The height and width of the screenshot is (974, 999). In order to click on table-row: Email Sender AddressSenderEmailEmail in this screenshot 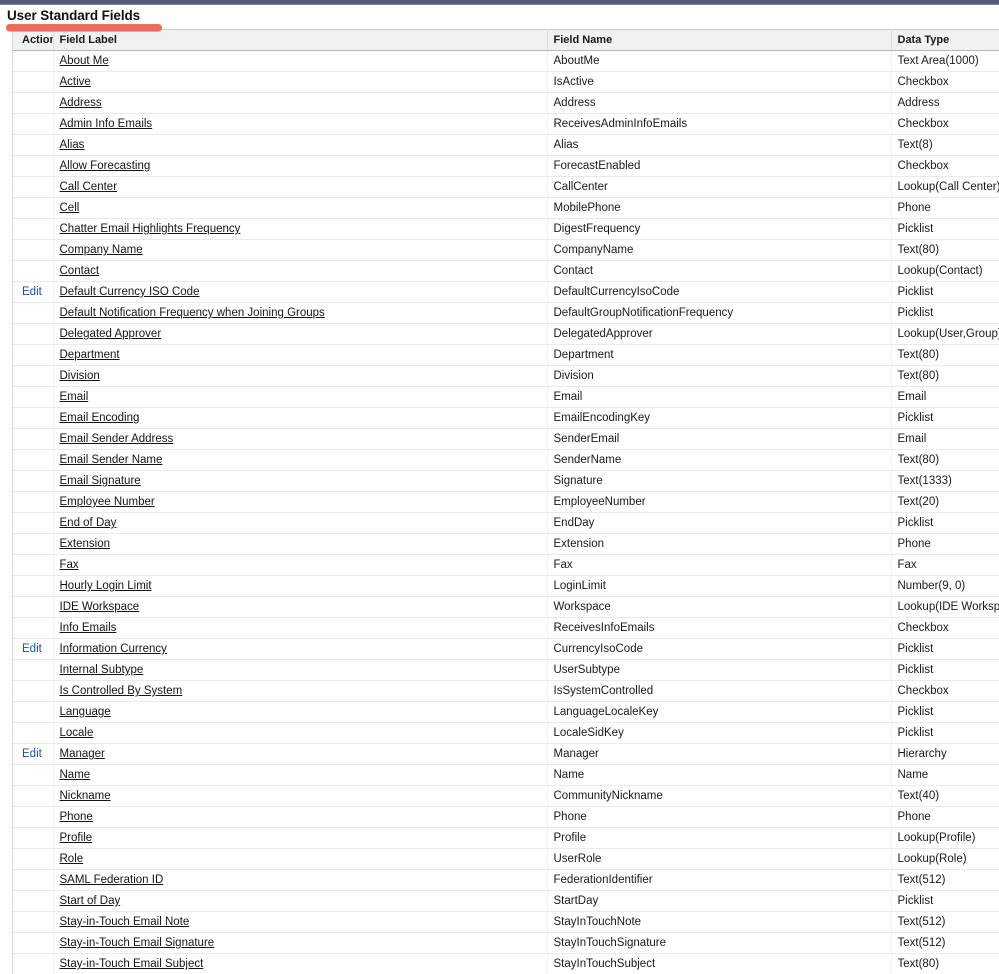, I will do `click(506, 439)`.